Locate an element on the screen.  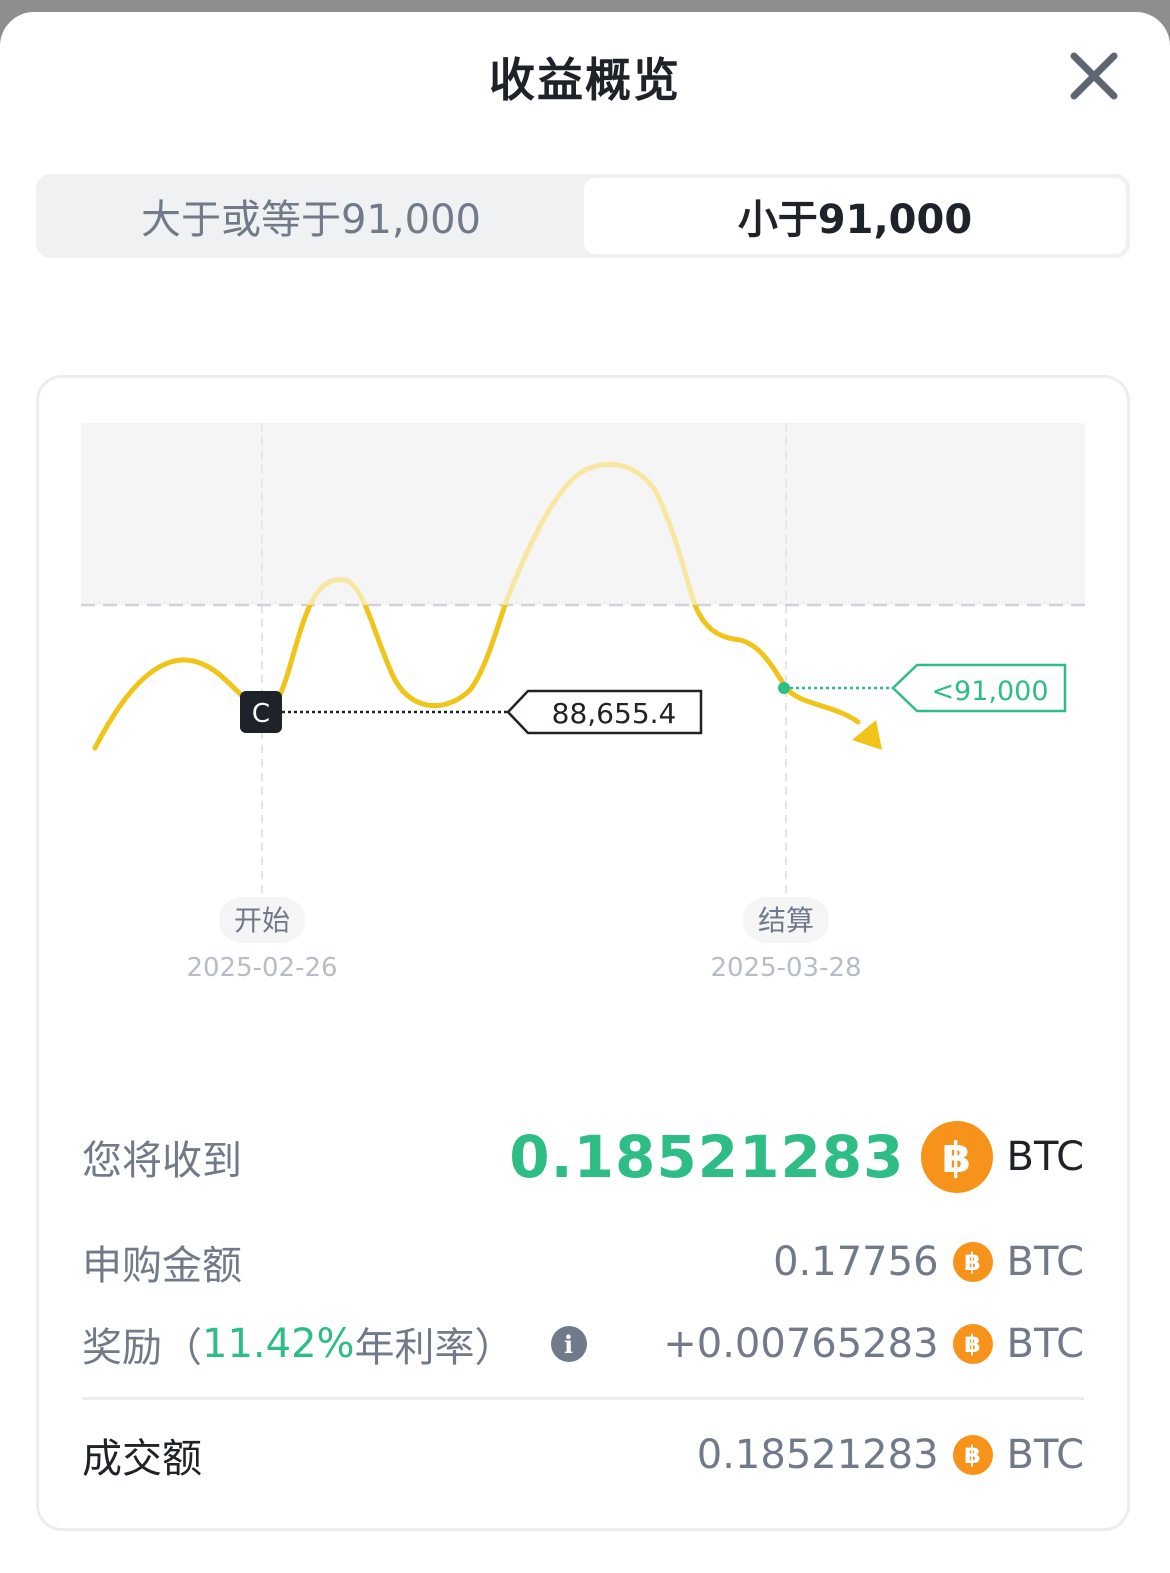
reward-amount: +0.00765283 is located at coordinates (801, 1344).